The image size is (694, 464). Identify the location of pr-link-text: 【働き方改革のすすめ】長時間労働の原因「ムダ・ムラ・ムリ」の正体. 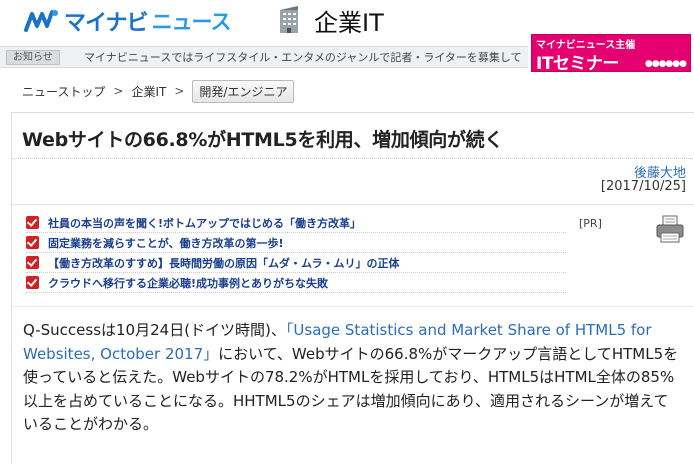
(223, 263).